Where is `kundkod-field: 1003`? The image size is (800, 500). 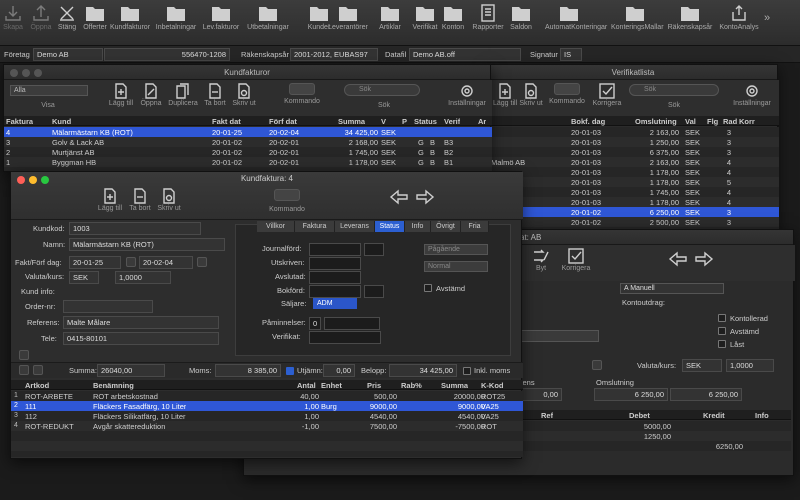 kundkod-field: 1003 is located at coordinates (135, 228).